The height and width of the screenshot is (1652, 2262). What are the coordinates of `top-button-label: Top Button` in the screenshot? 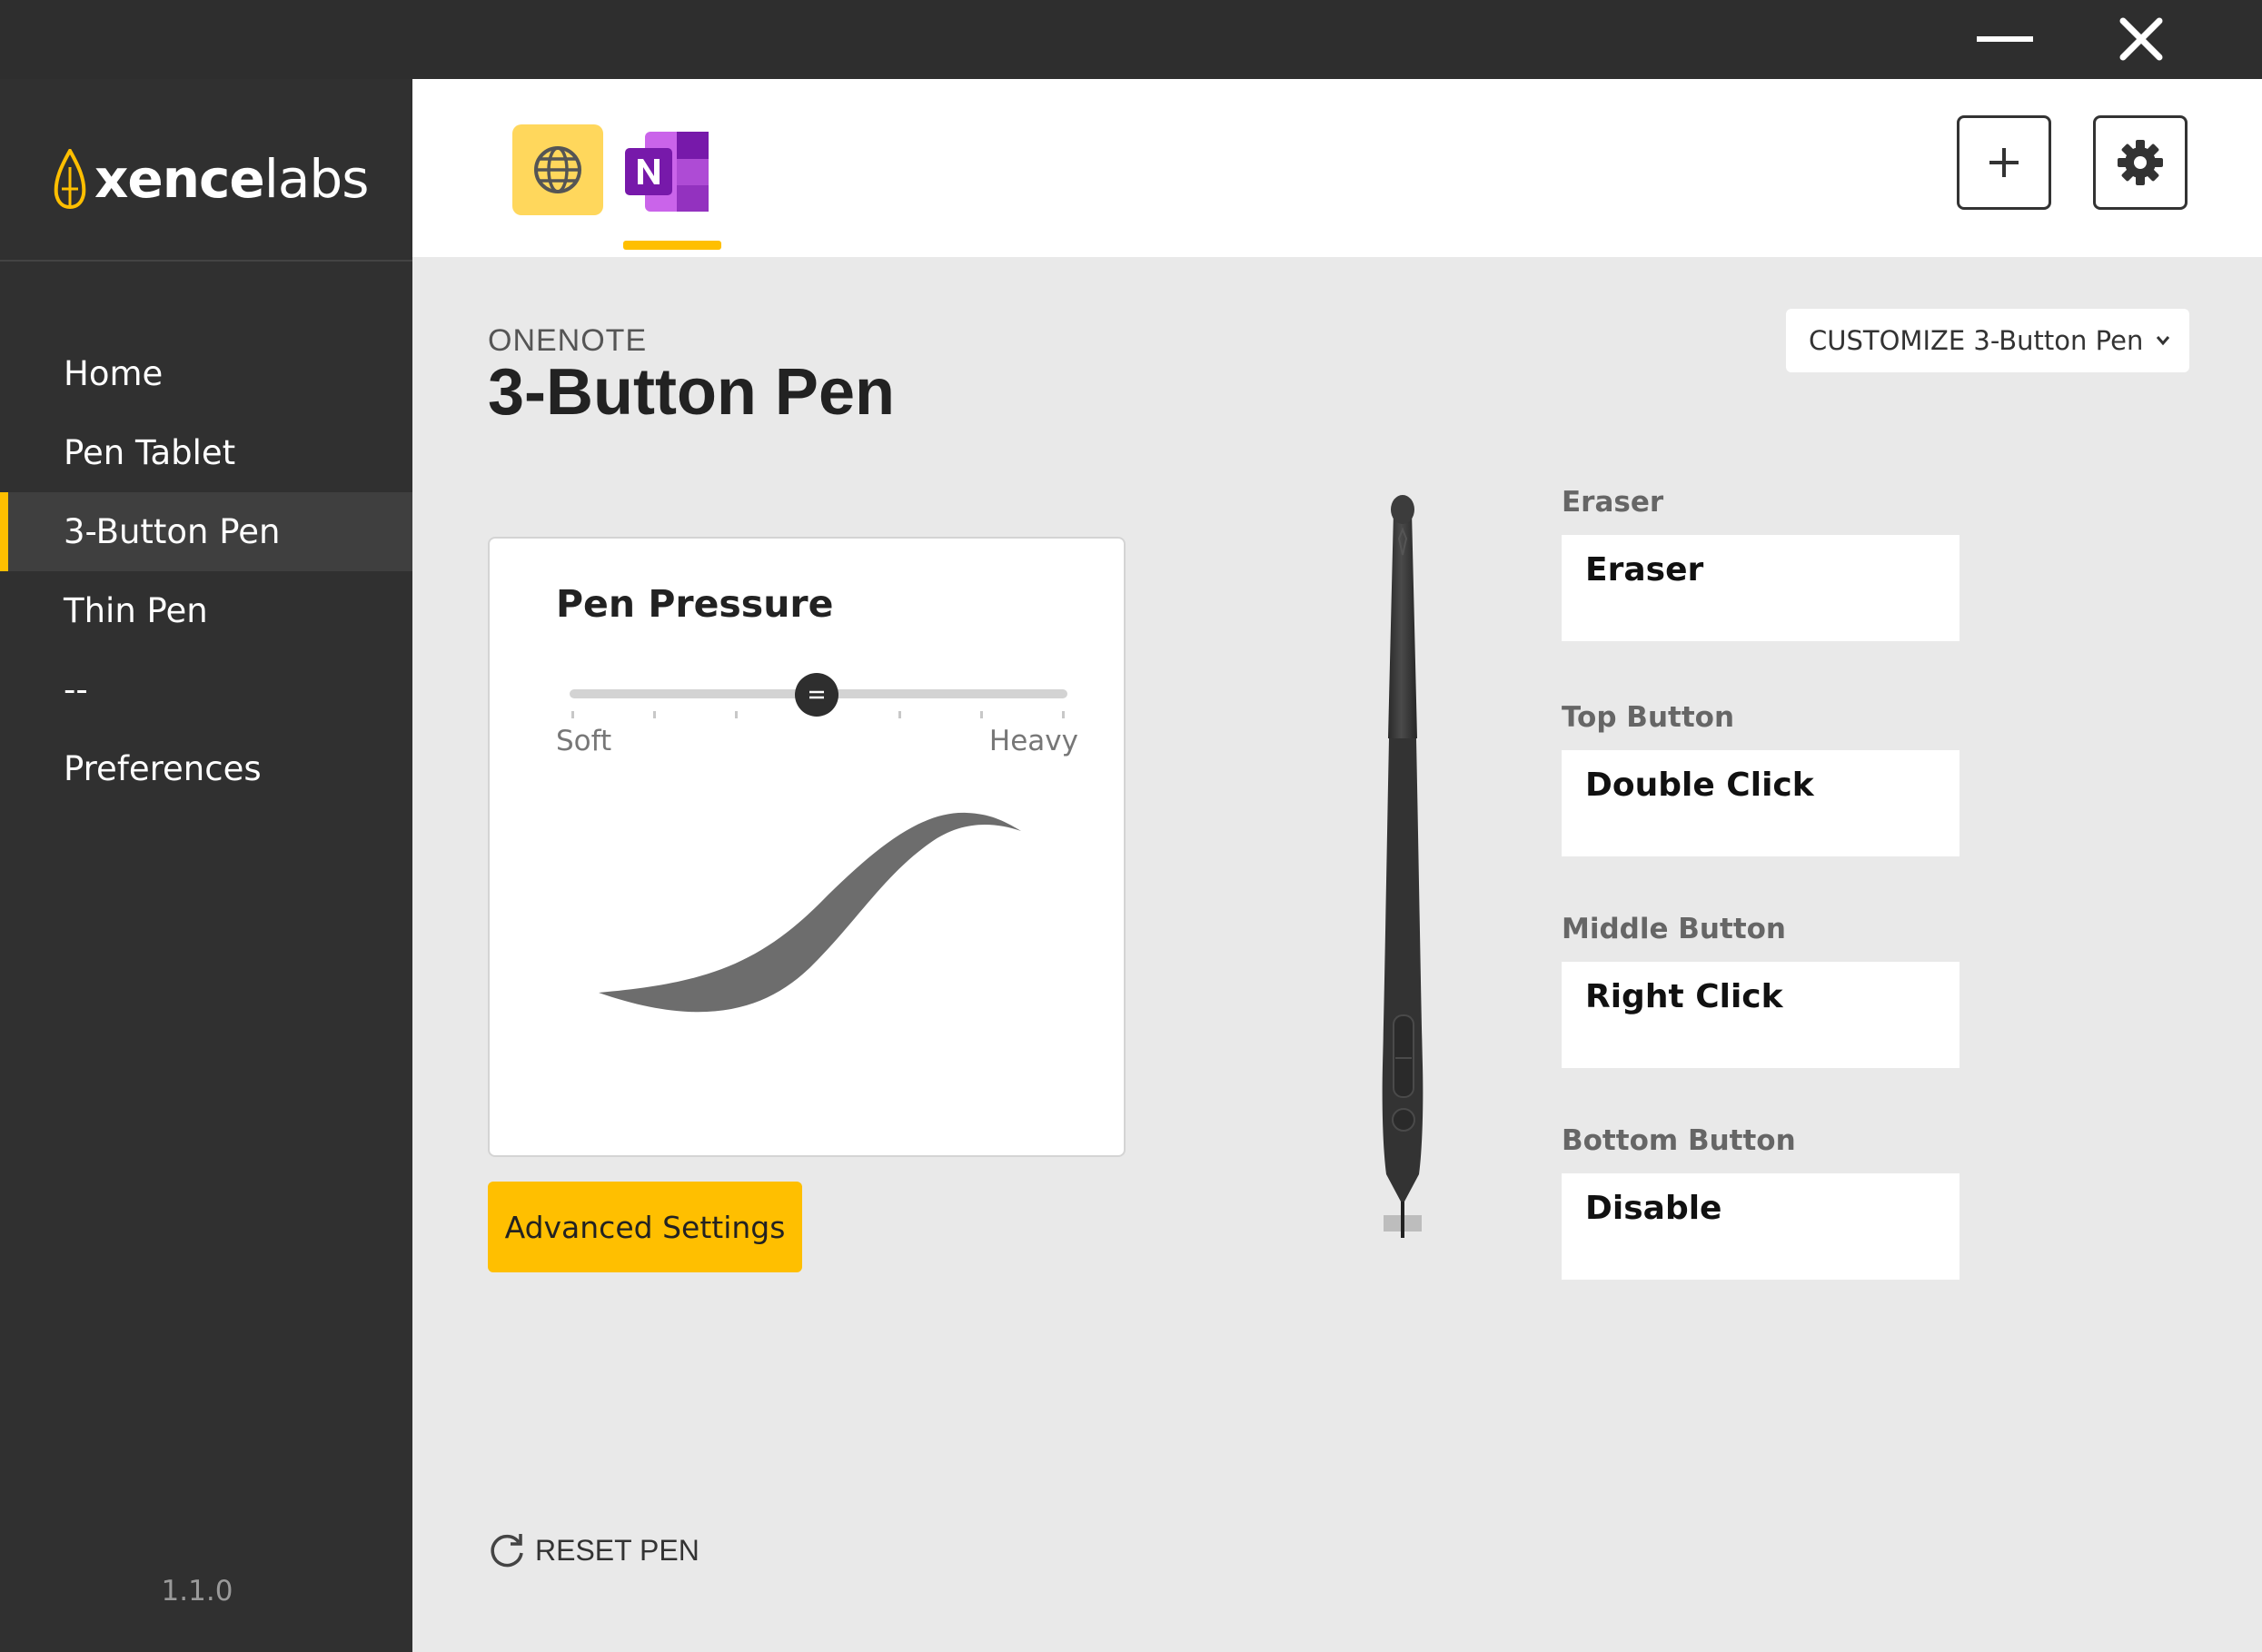 It's located at (1648, 717).